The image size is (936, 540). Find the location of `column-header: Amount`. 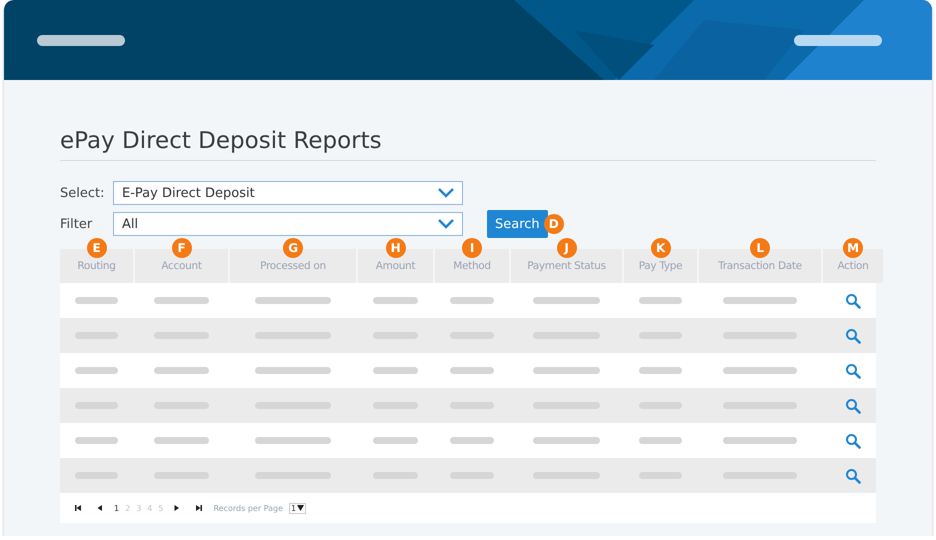

column-header: Amount is located at coordinates (396, 266).